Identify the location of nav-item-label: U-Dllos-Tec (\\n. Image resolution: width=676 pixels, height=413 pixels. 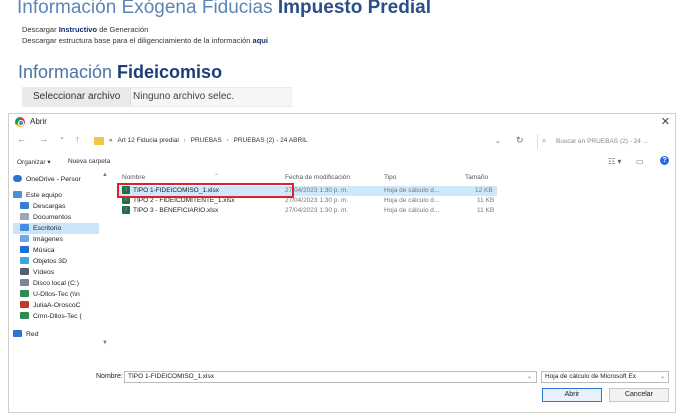
(56, 294).